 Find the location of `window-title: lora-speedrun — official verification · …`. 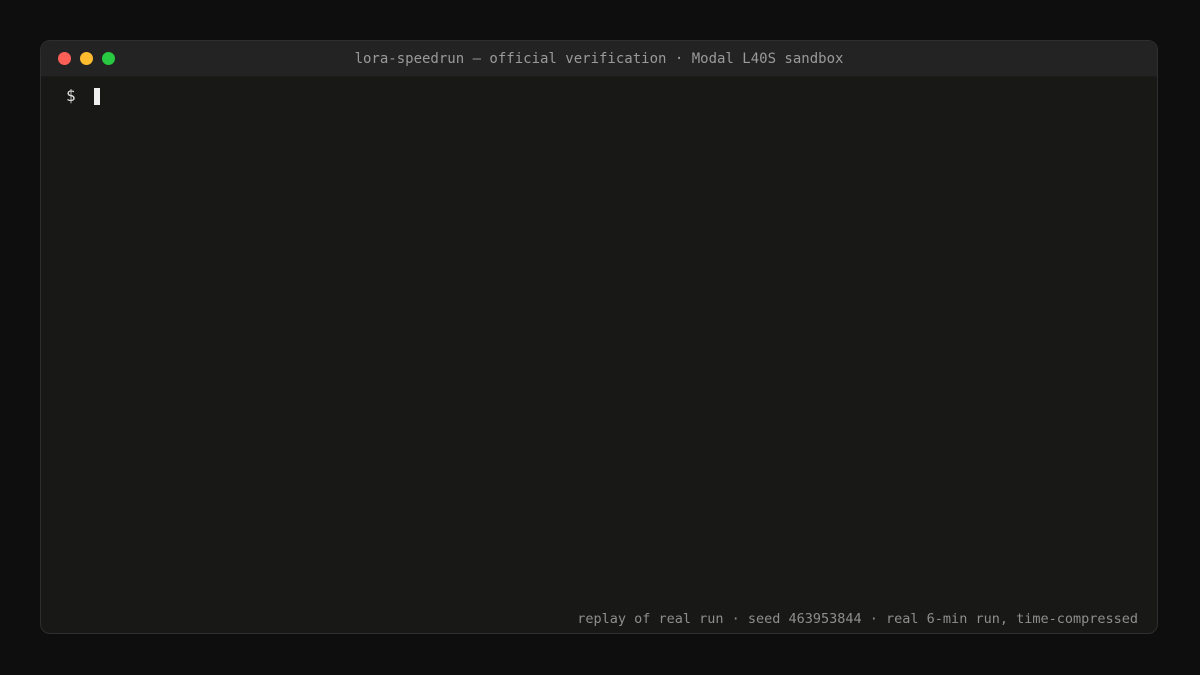

window-title: lora-speedrun — official verification · … is located at coordinates (599, 59).